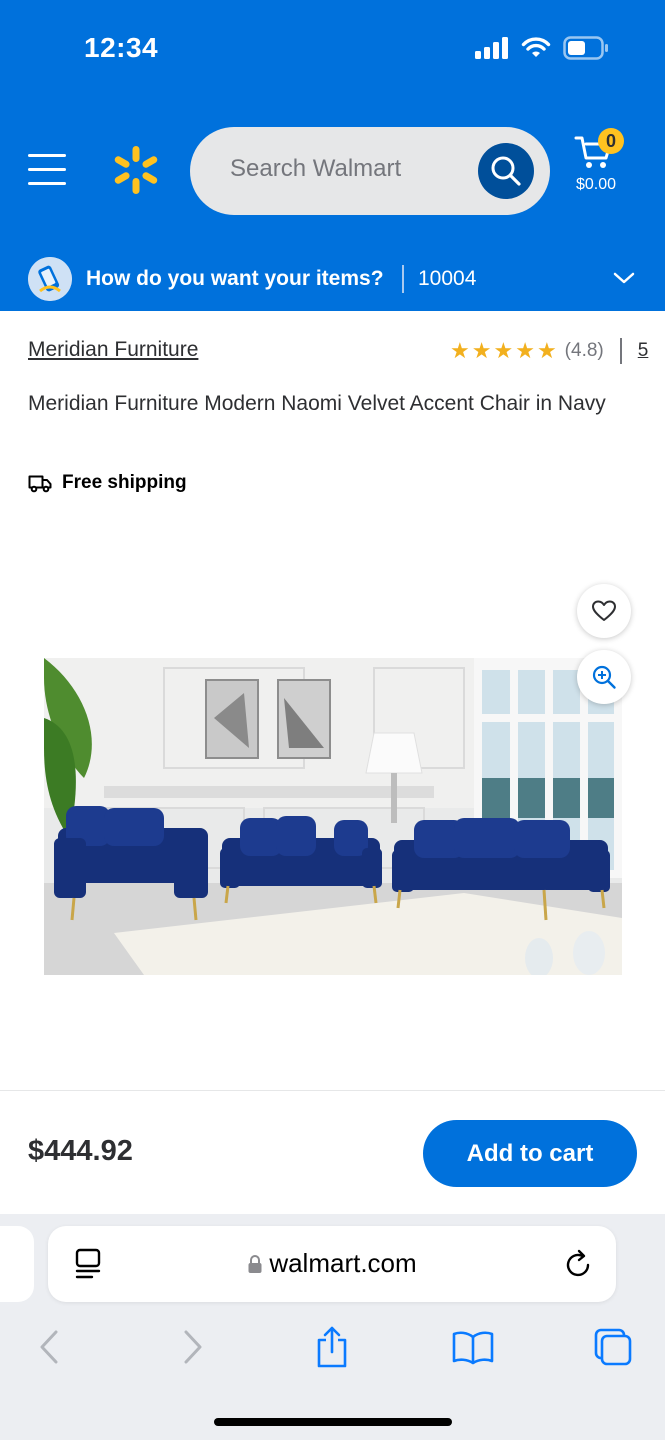 This screenshot has height=1440, width=665. What do you see at coordinates (50, 279) in the screenshot?
I see `phone-delivery-icon` at bounding box center [50, 279].